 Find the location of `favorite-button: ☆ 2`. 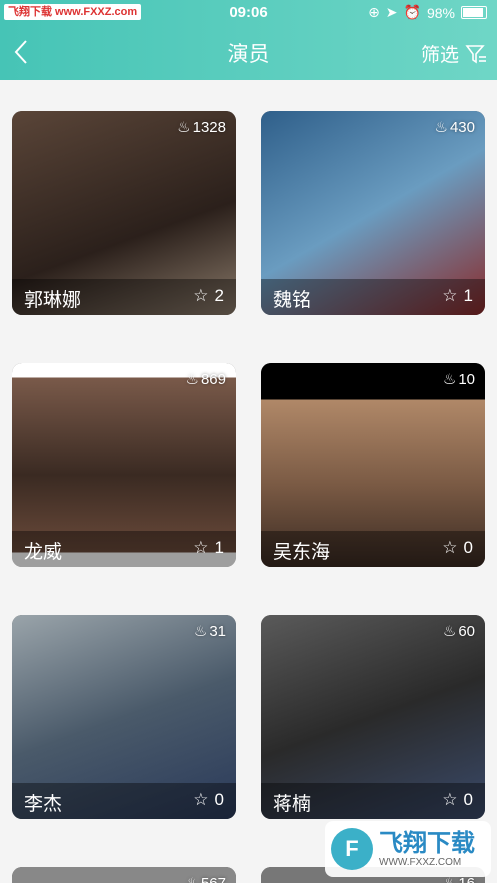

favorite-button: ☆ 2 is located at coordinates (208, 296).